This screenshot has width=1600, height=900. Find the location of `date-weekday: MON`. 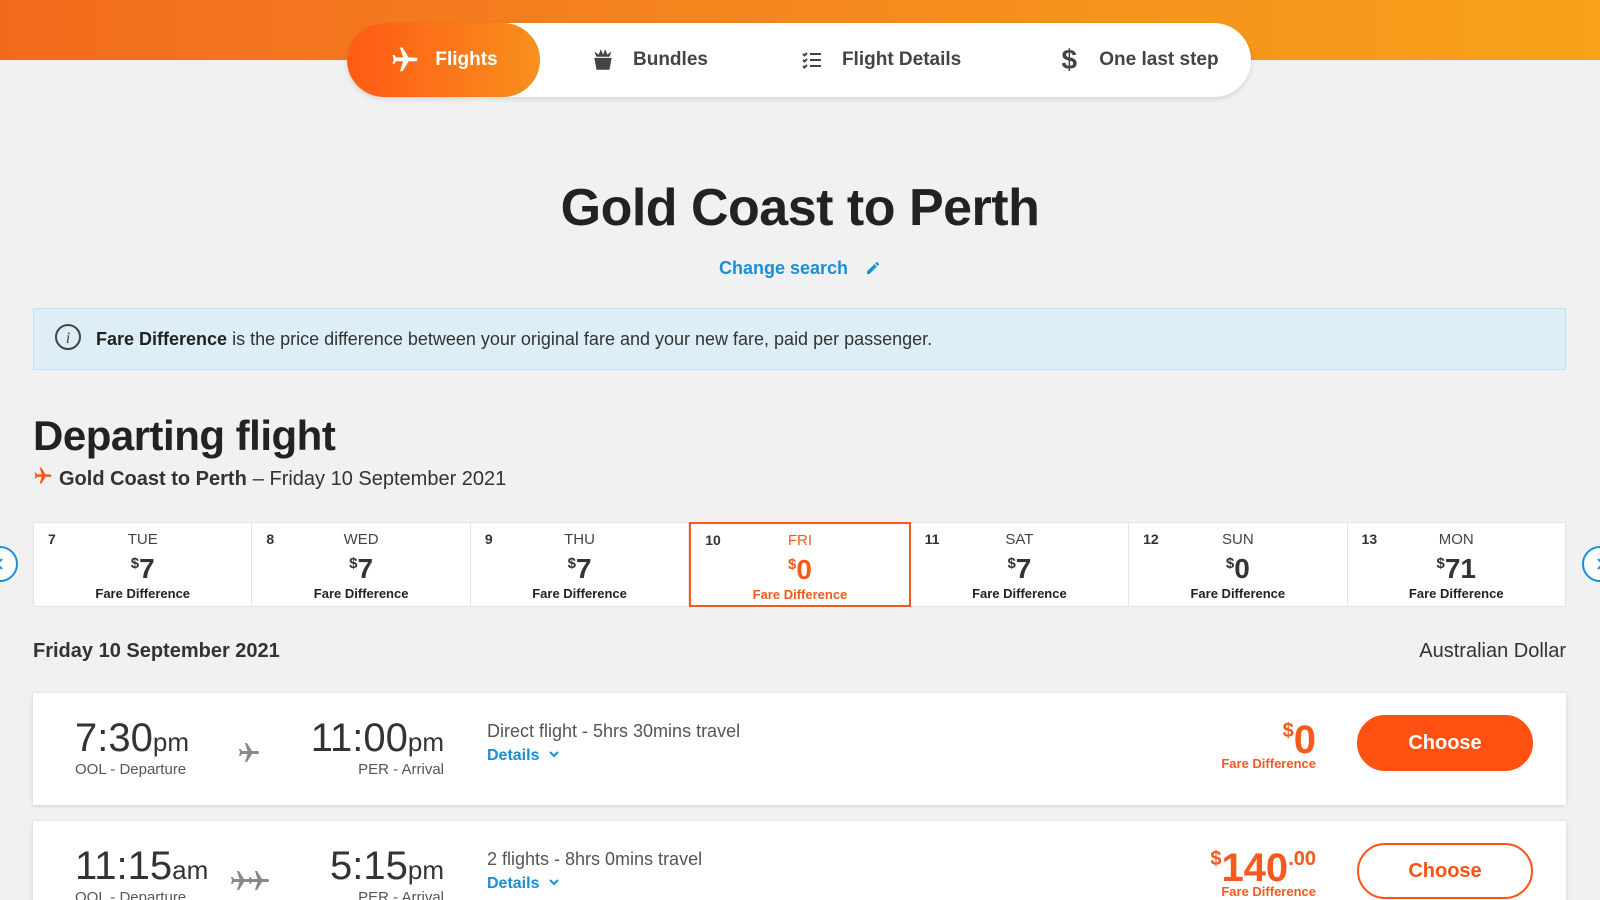

date-weekday: MON is located at coordinates (1456, 539).